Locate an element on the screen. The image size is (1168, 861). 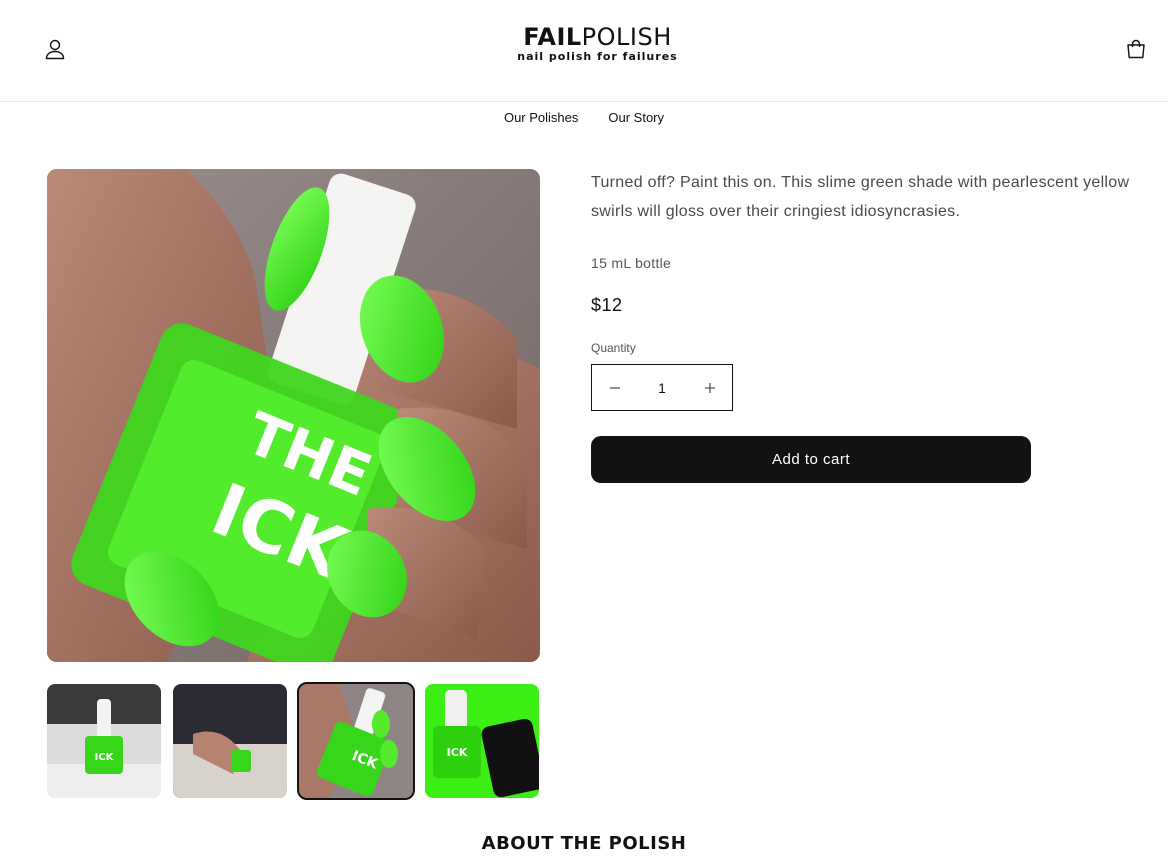
thumb-label-1: ICK is located at coordinates (105, 757).